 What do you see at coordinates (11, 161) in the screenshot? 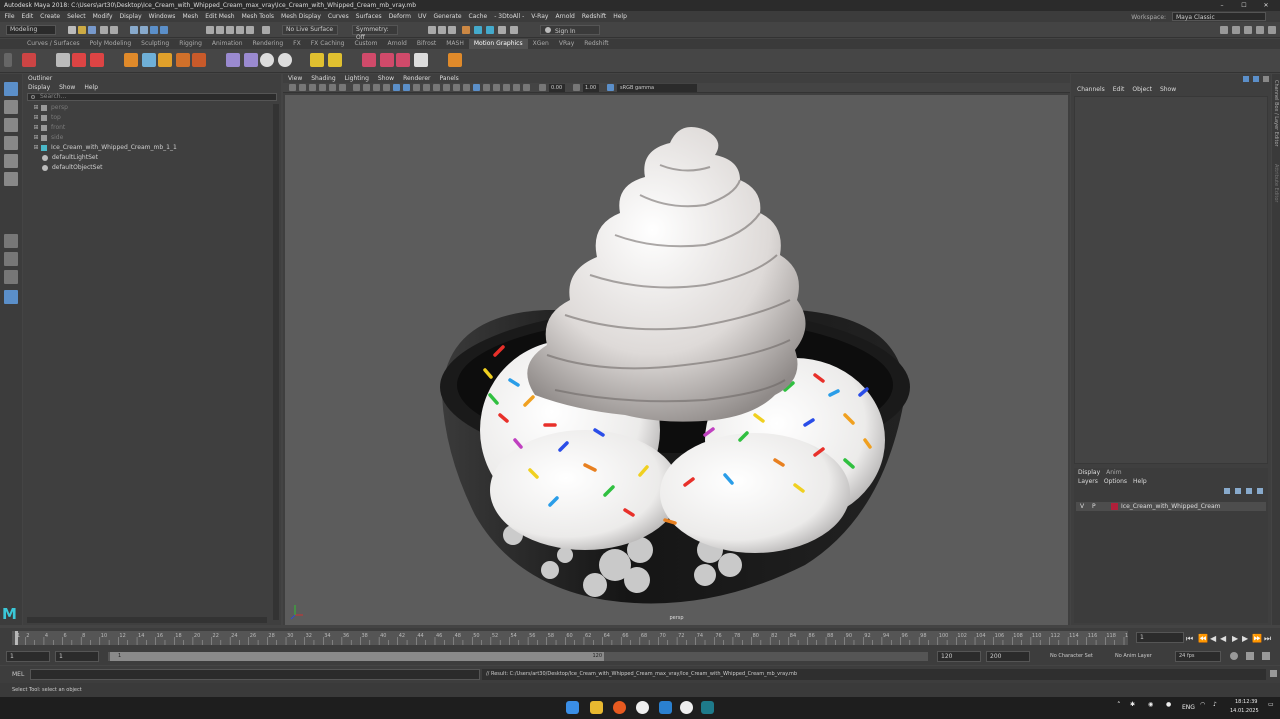
I see `rotate-tool-icon` at bounding box center [11, 161].